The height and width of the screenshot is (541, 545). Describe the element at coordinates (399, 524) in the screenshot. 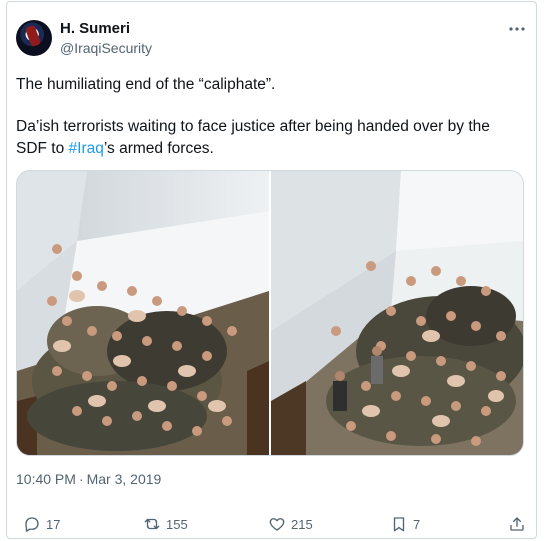

I see `bookmark-icon` at that location.